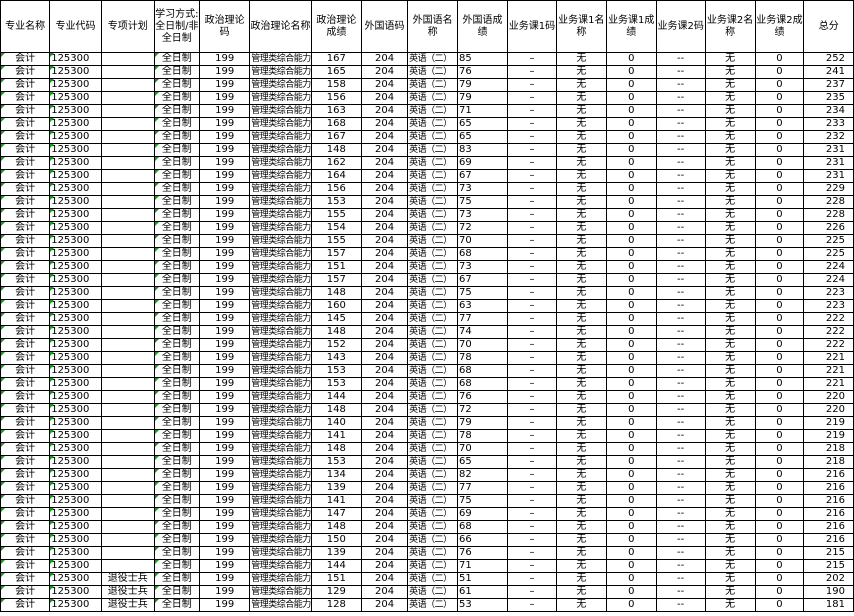  Describe the element at coordinates (828, 462) in the screenshot. I see `table-cell: 218` at that location.